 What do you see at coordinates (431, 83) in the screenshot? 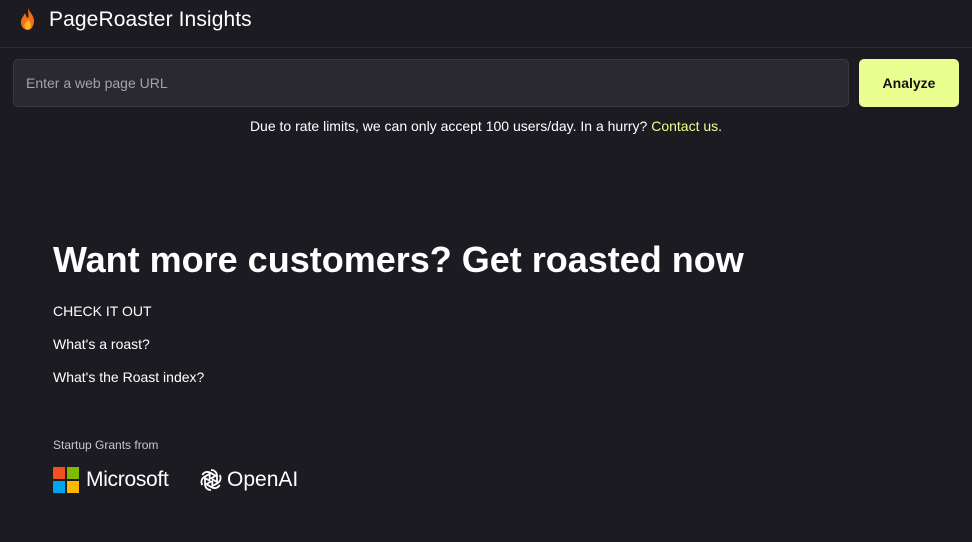
I see `url-input` at bounding box center [431, 83].